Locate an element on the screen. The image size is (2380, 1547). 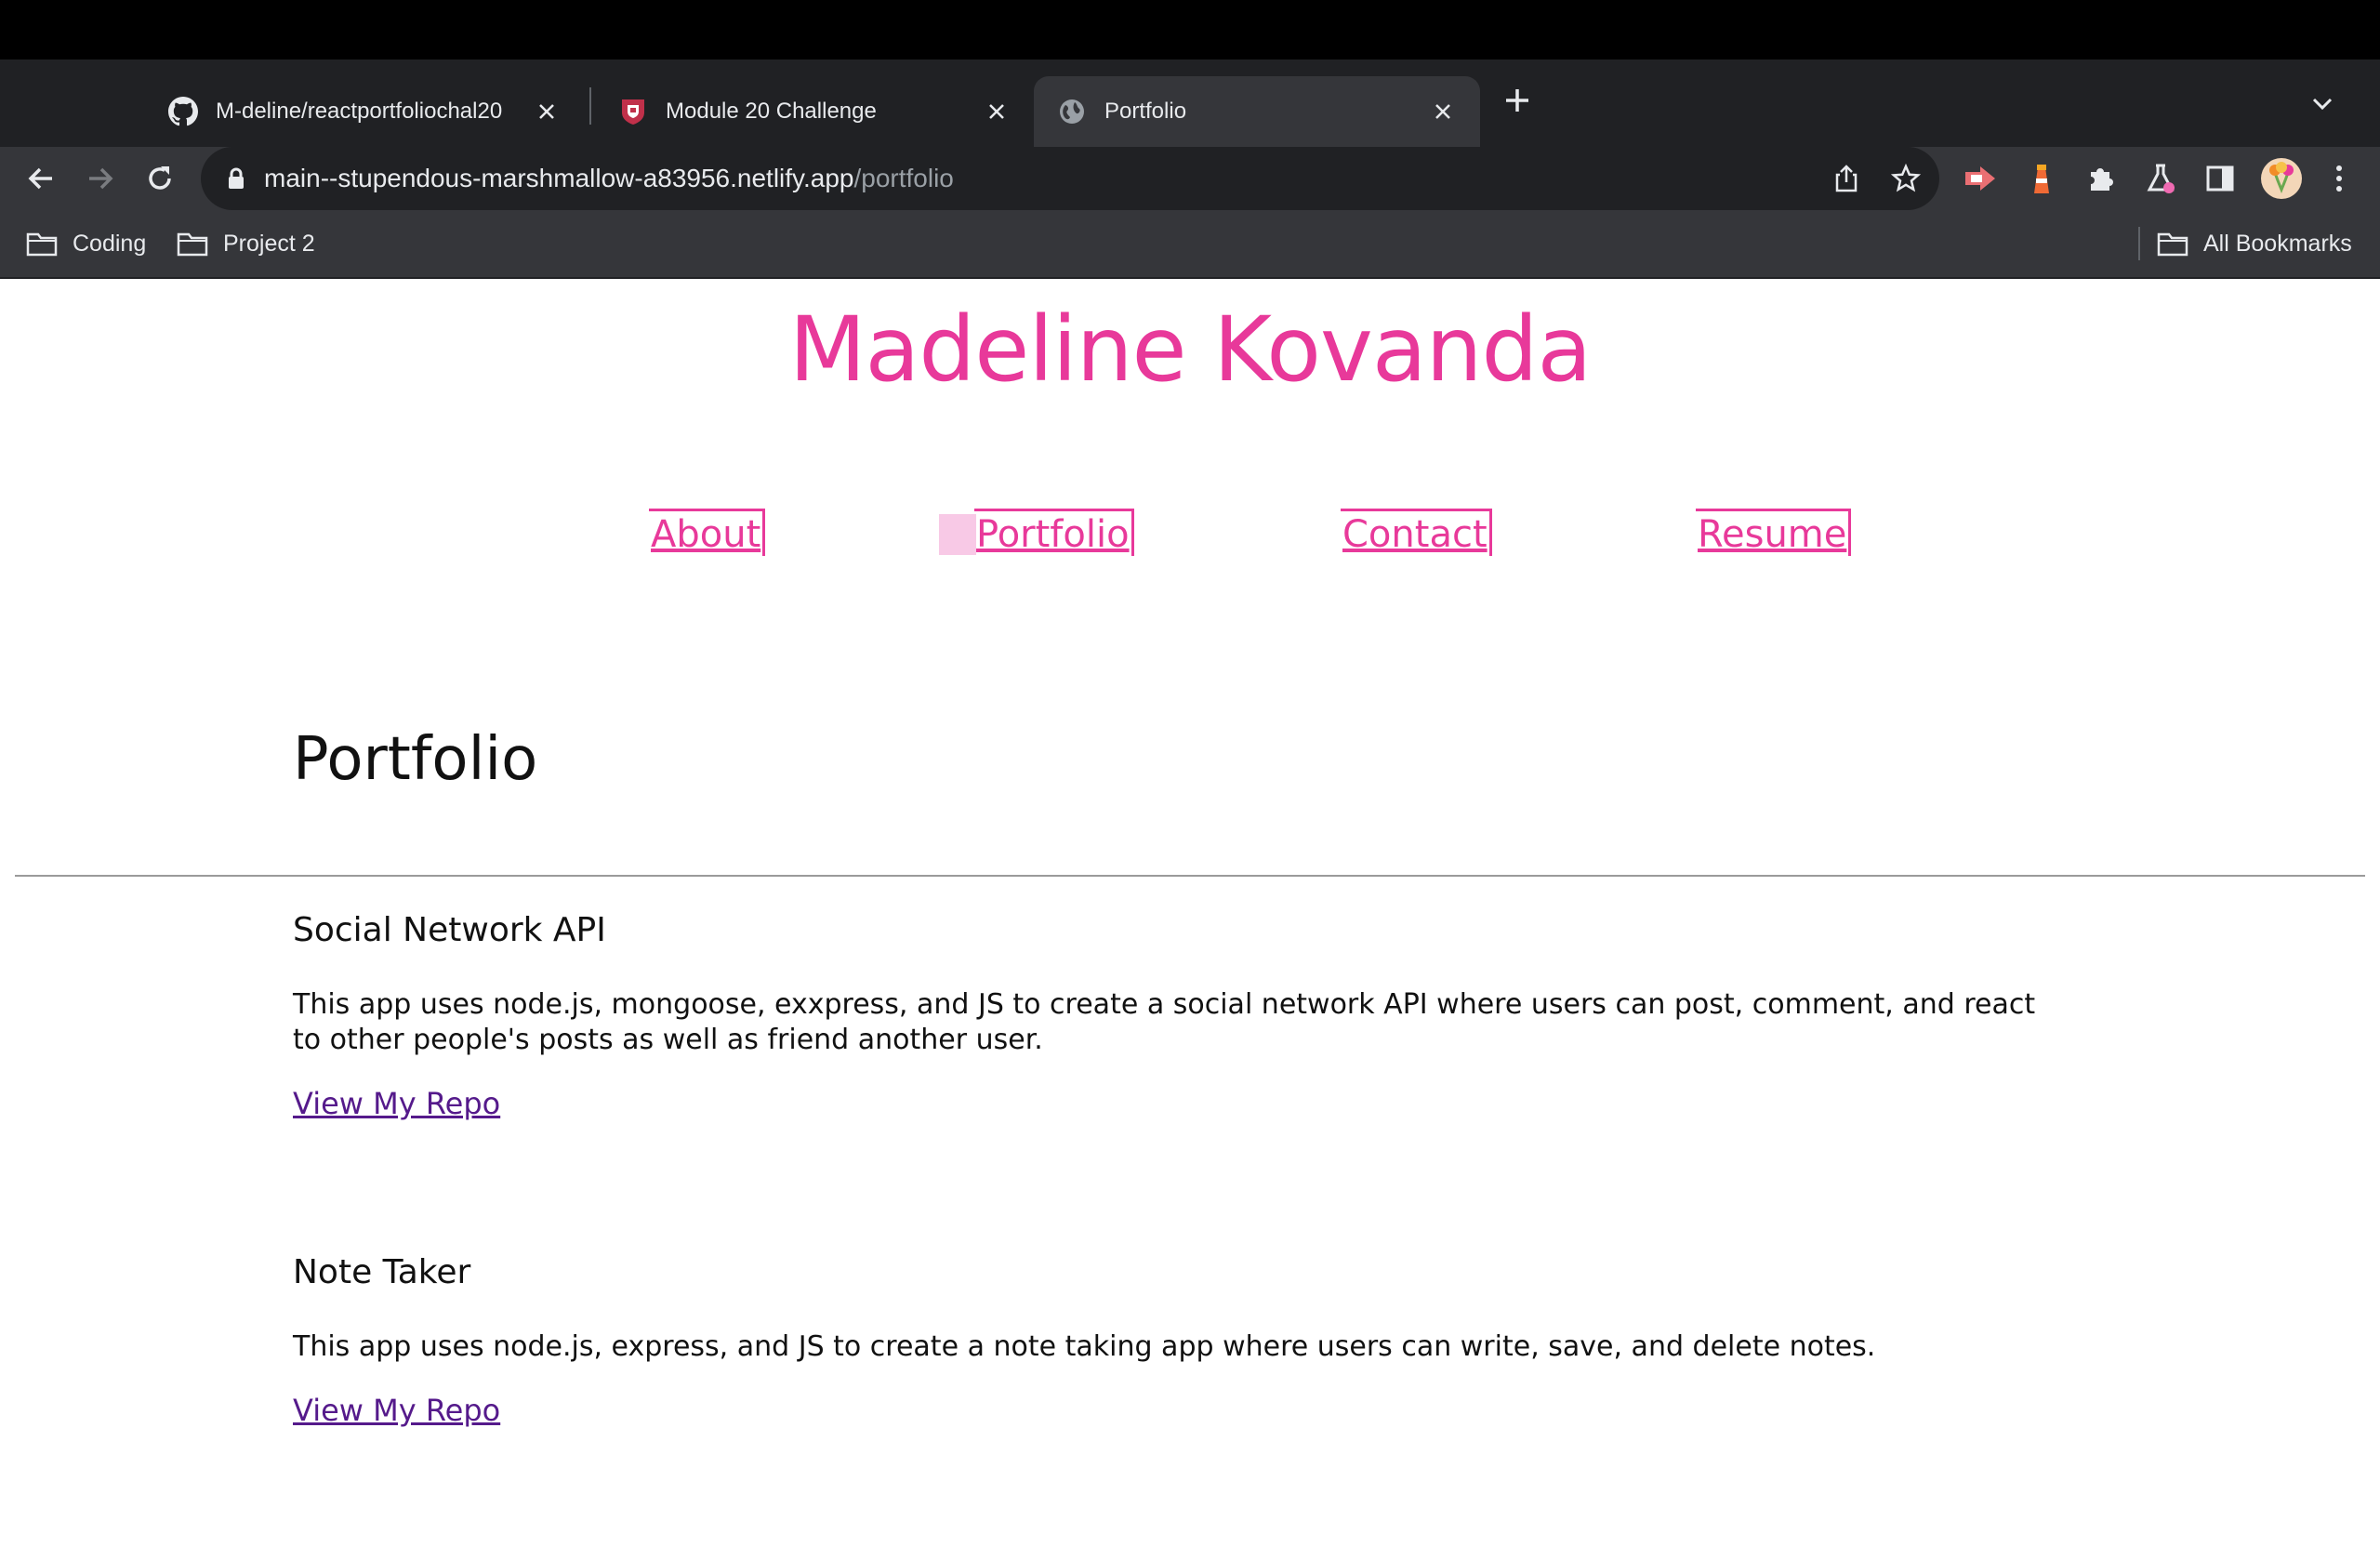
bookmarks-bar: Coding Project 2 All Bookmarks is located at coordinates (1190, 244).